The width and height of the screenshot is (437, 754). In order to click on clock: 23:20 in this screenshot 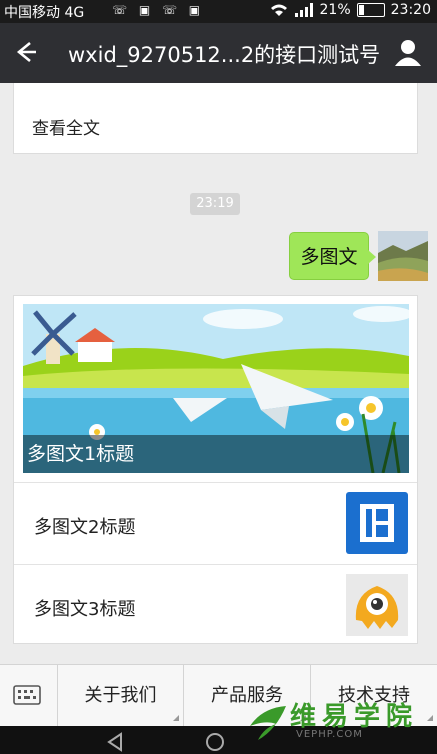, I will do `click(410, 10)`.